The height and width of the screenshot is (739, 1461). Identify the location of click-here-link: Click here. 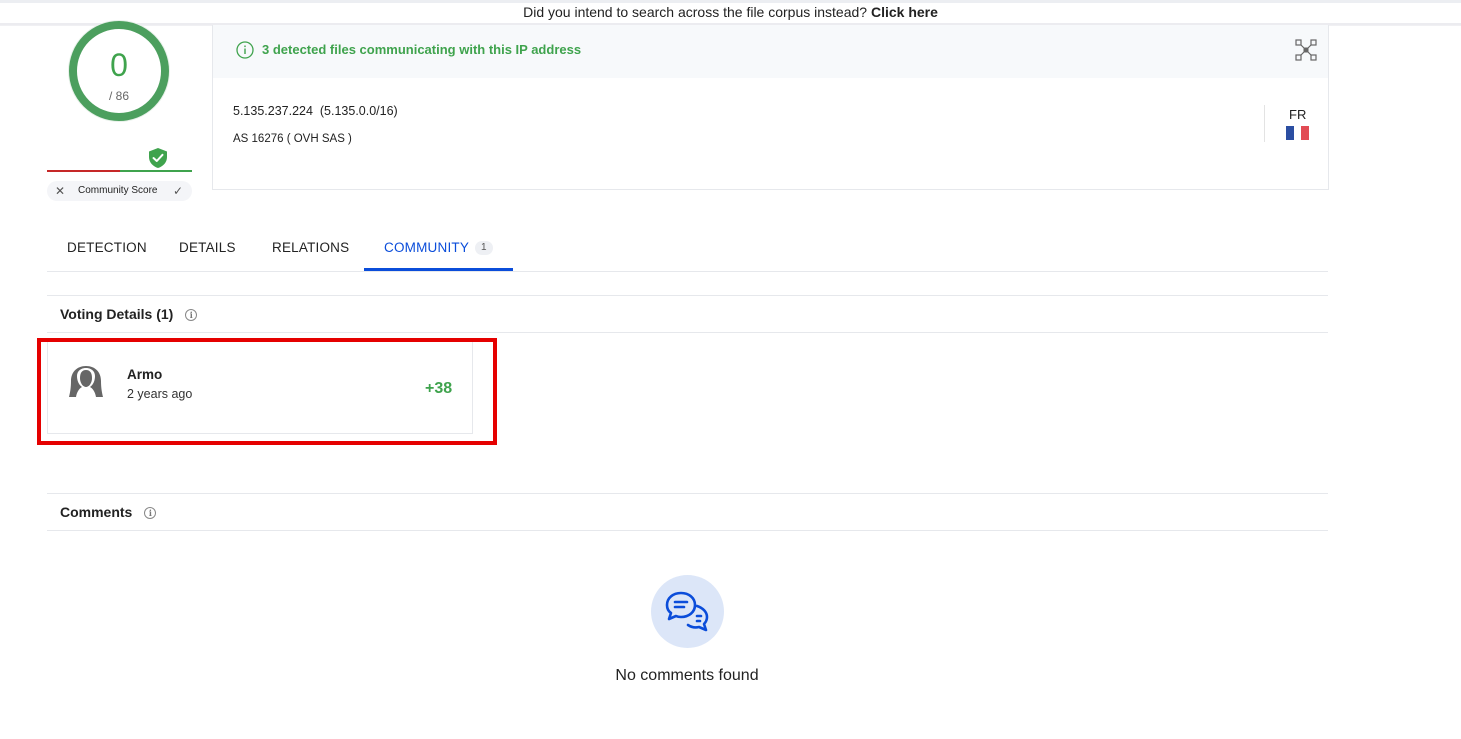
(904, 12).